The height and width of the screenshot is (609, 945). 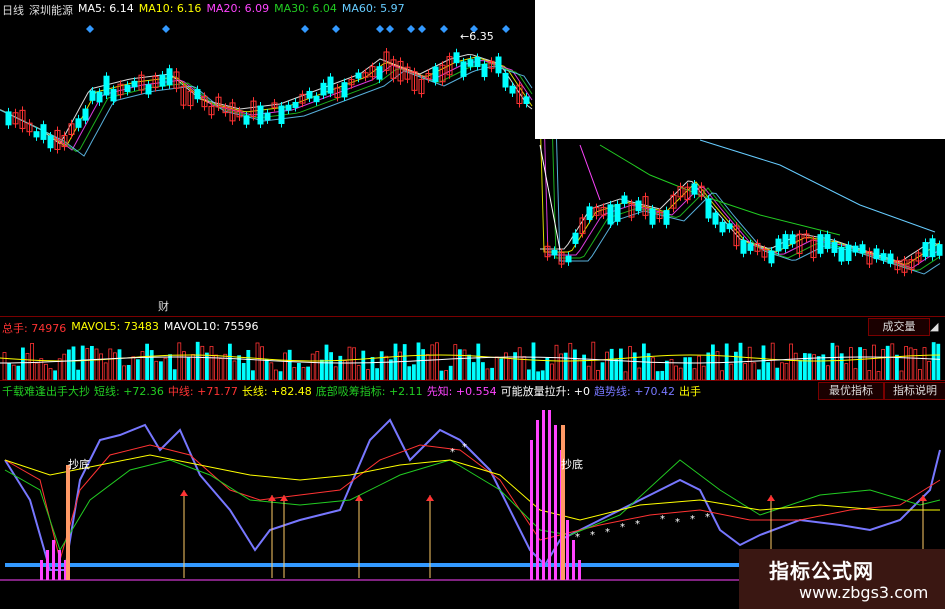 What do you see at coordinates (170, 8) in the screenshot?
I see `ma-legend-item: MA10: 6.16` at bounding box center [170, 8].